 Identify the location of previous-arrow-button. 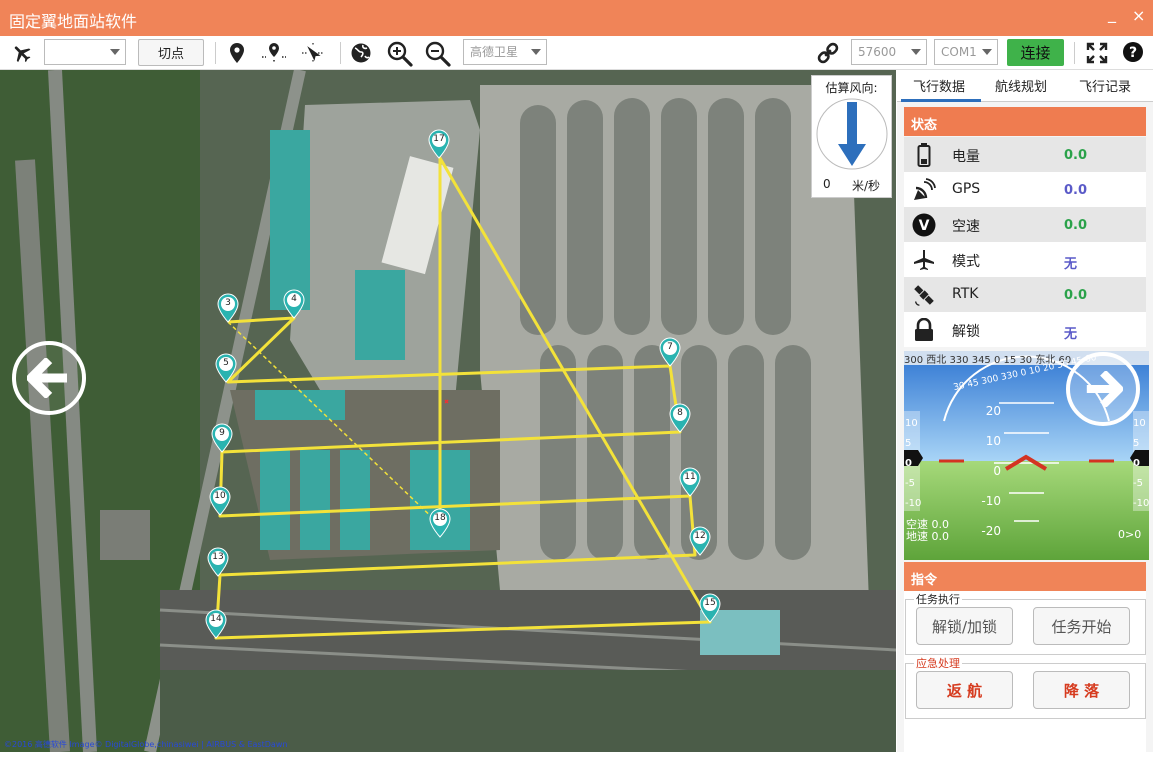
(49, 378).